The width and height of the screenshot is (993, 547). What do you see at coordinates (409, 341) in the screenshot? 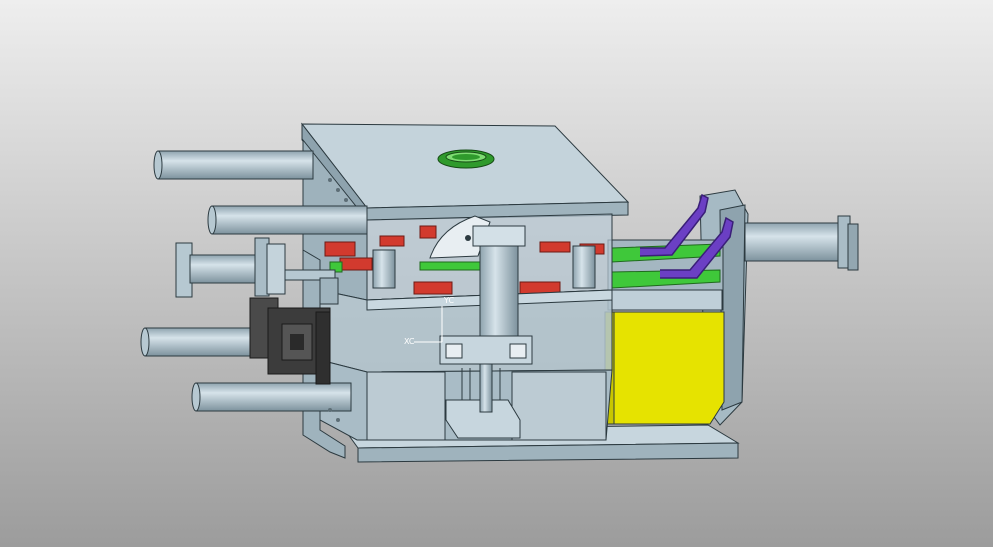
I see `xc-axis-label: XC` at bounding box center [409, 341].